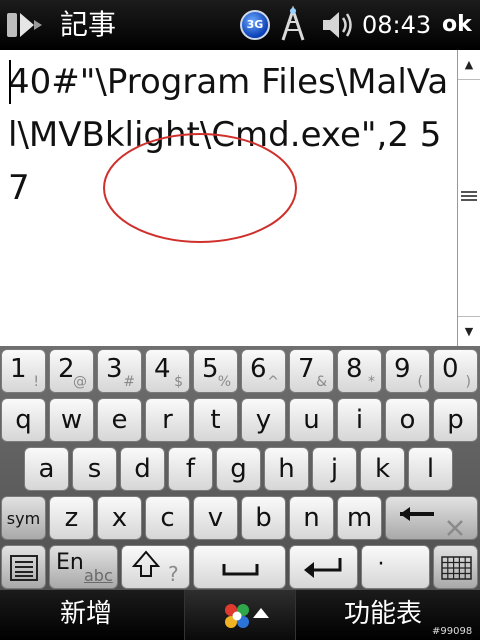 The height and width of the screenshot is (640, 480). What do you see at coordinates (359, 371) in the screenshot?
I see `key-8: 8 *` at bounding box center [359, 371].